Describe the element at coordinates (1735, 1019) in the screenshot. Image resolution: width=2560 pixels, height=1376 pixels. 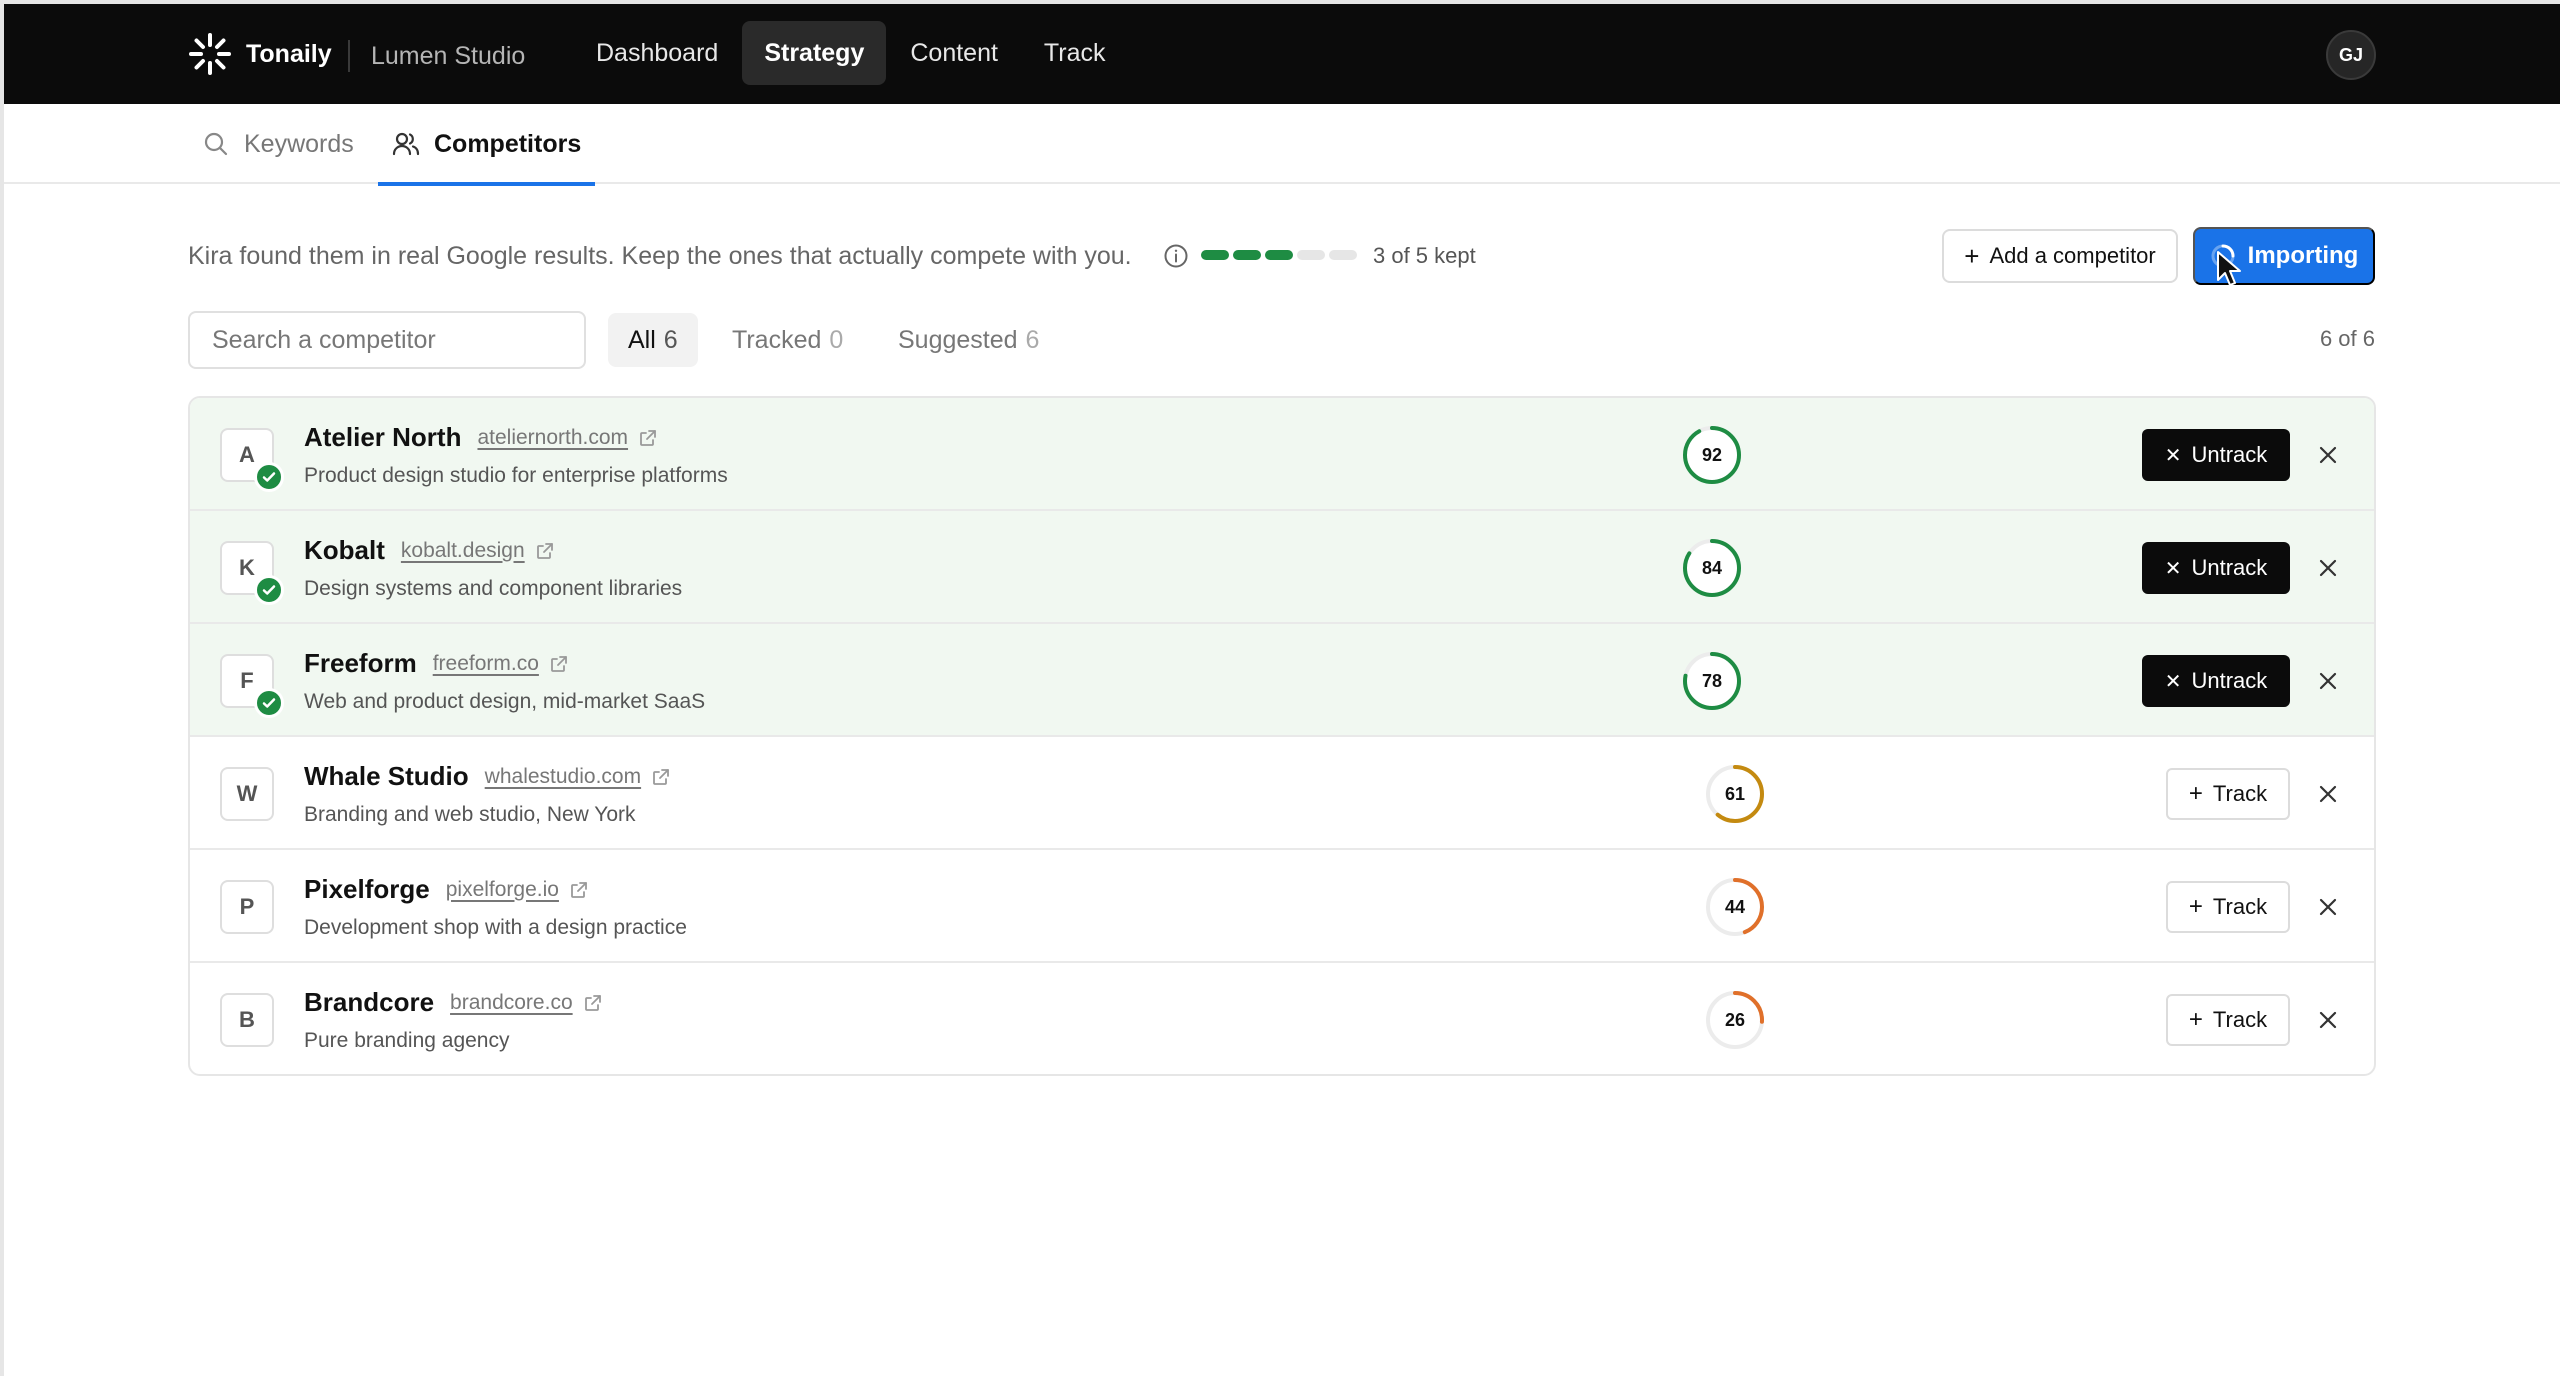
I see `score-value: 26` at that location.